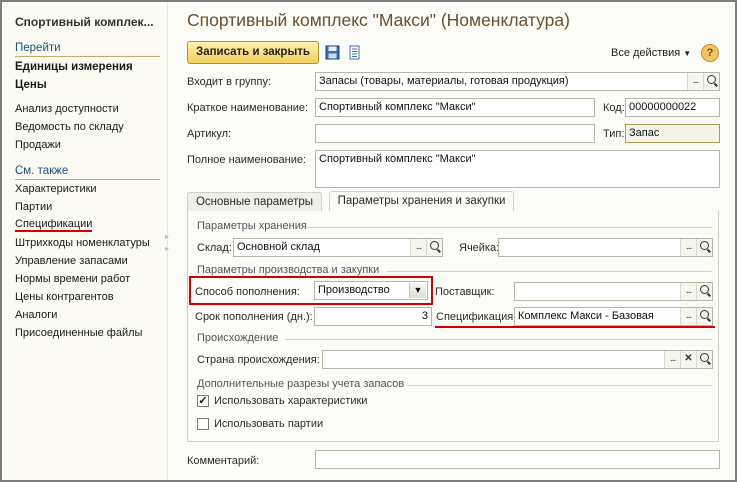 The width and height of the screenshot is (737, 482). What do you see at coordinates (253, 52) in the screenshot?
I see `save-and-close-button: Записать и закрыть` at bounding box center [253, 52].